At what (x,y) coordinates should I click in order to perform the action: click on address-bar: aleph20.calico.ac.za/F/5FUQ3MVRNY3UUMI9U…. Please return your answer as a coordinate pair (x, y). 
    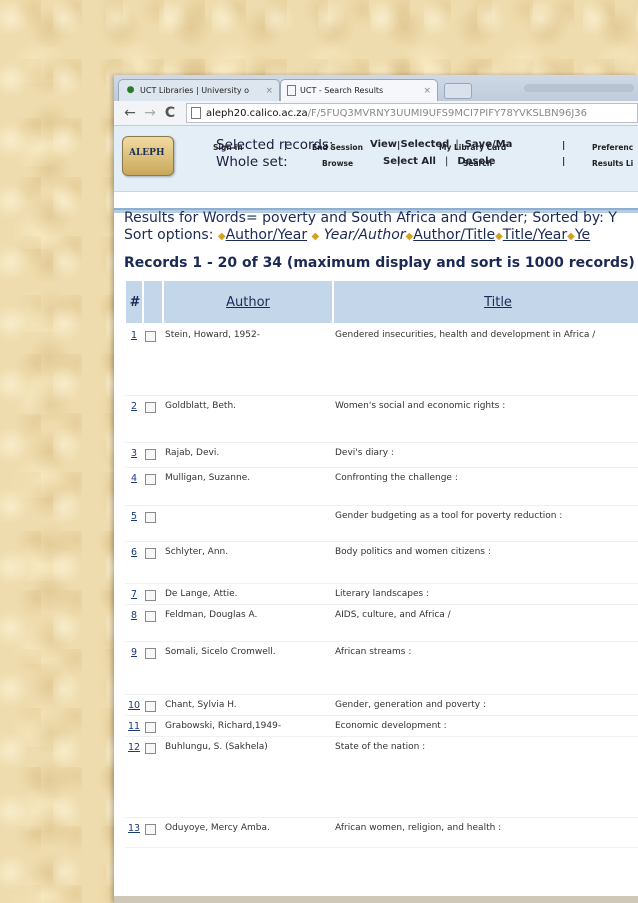
    Looking at the image, I should click on (412, 113).